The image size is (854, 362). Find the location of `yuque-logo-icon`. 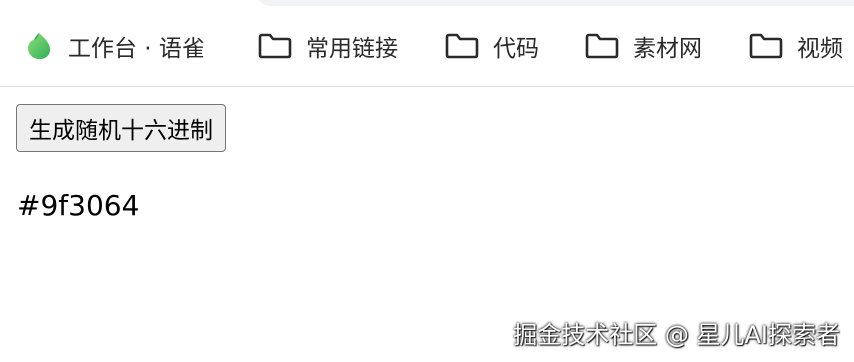

yuque-logo-icon is located at coordinates (39, 46).